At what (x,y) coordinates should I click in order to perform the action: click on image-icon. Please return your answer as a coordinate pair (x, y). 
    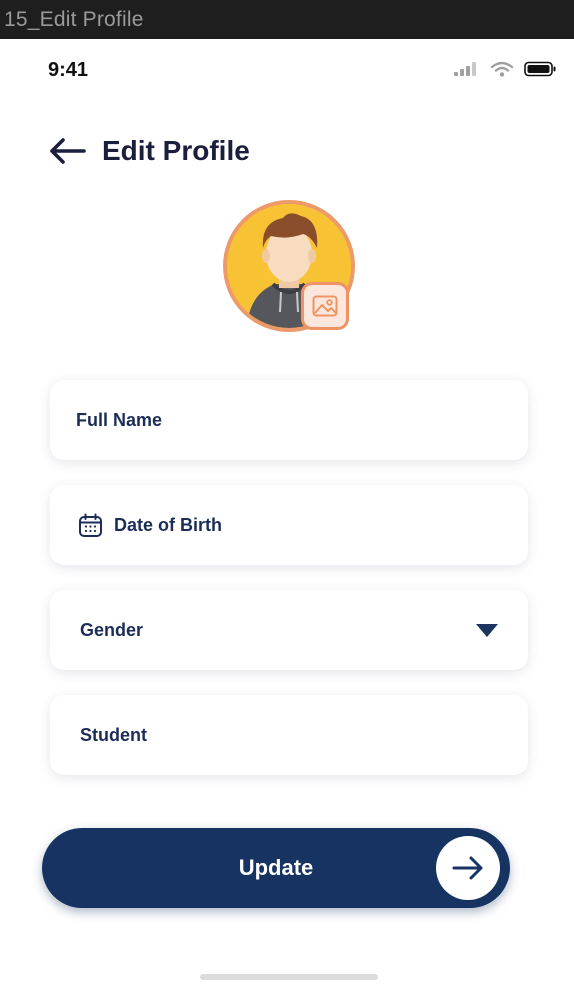
    Looking at the image, I should click on (325, 306).